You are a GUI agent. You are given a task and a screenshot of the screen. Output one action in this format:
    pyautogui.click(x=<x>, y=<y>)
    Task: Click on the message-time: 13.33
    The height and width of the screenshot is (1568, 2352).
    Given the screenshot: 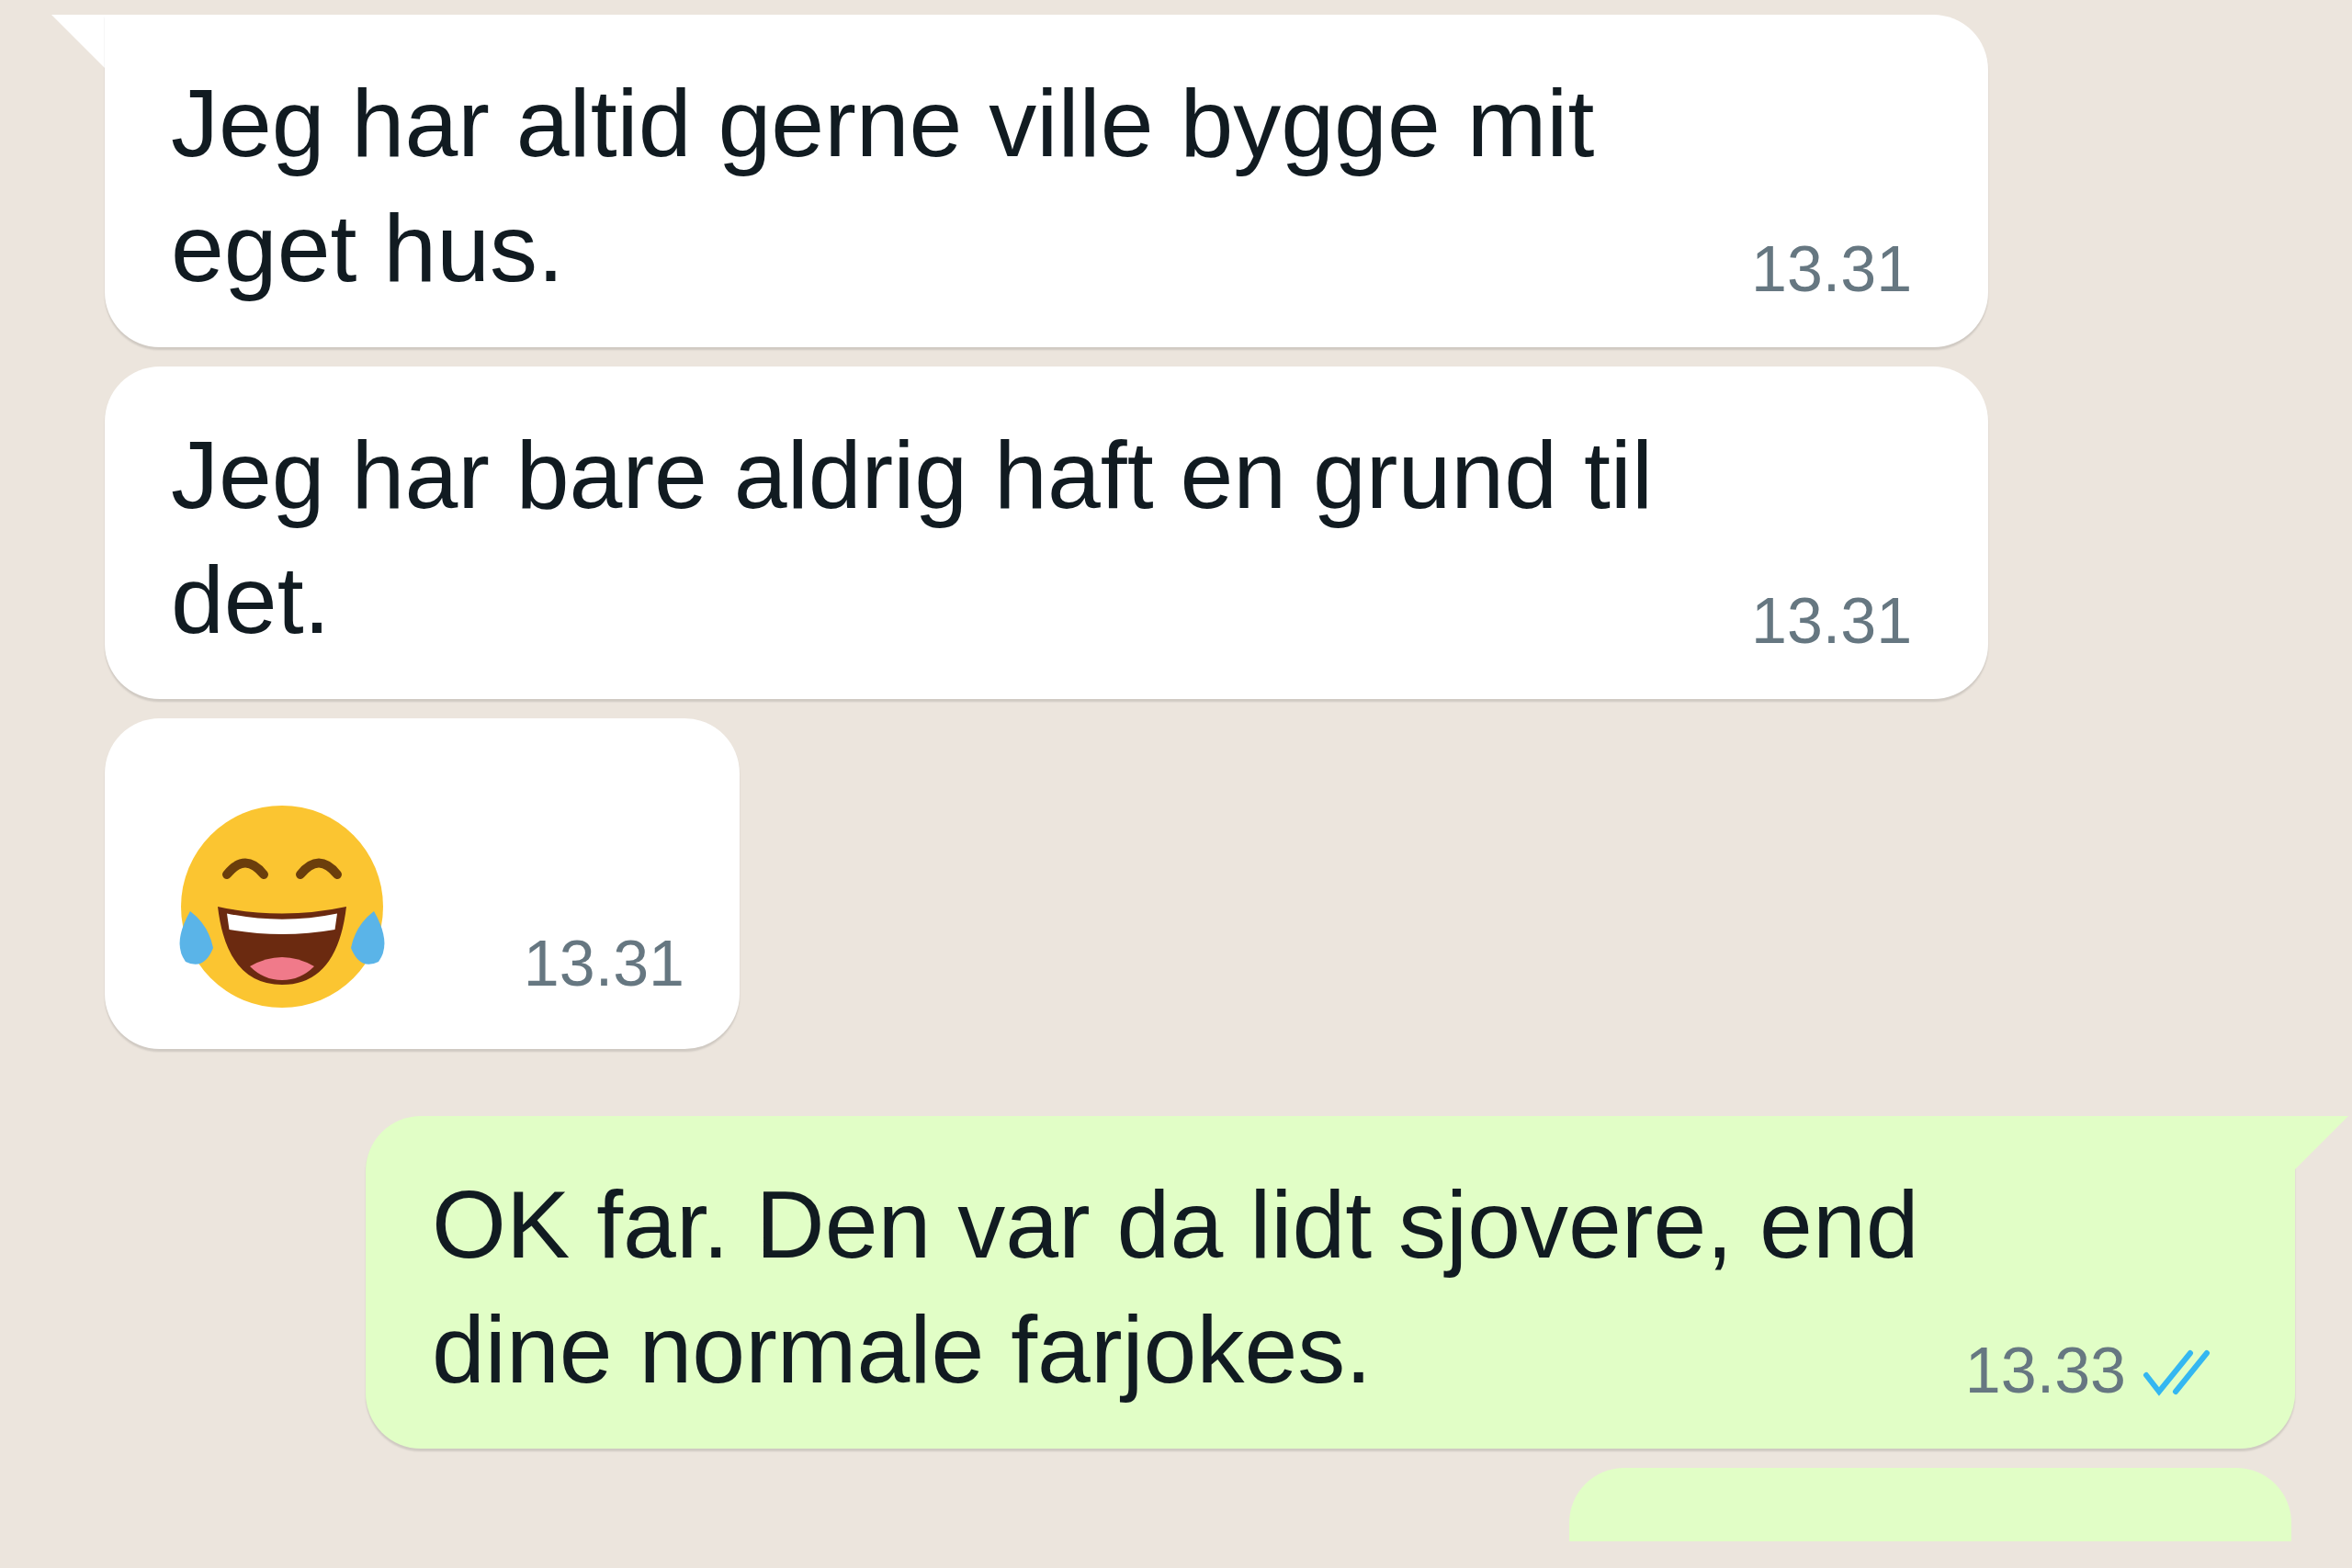 What is the action you would take?
    pyautogui.click(x=2045, y=1371)
    